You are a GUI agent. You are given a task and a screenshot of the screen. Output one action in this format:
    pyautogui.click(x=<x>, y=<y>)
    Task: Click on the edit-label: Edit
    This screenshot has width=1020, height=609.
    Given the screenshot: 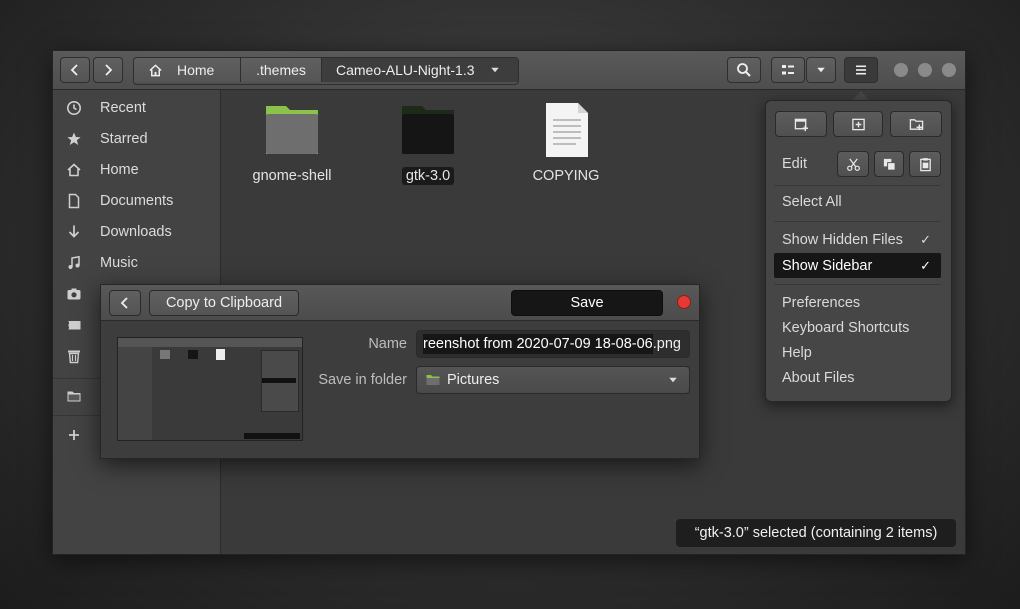 What is the action you would take?
    pyautogui.click(x=794, y=163)
    